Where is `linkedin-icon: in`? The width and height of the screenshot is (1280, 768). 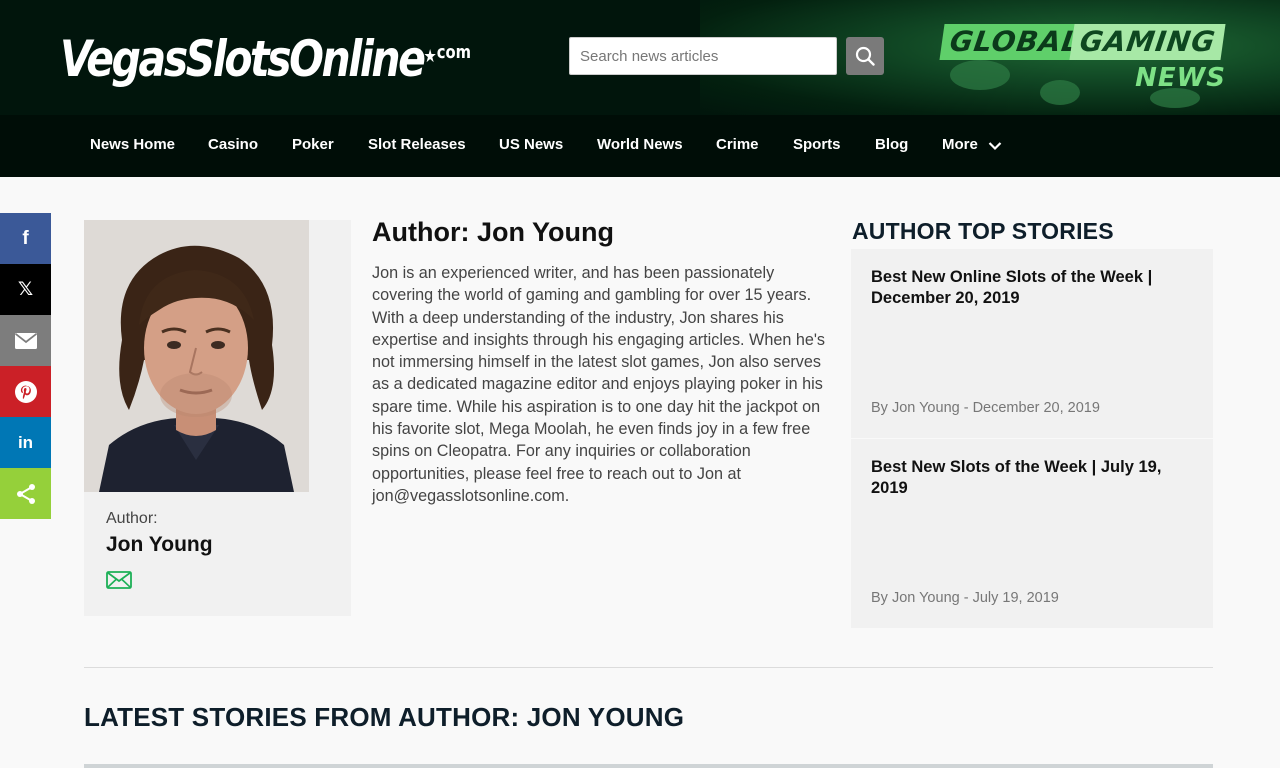 linkedin-icon: in is located at coordinates (25, 442).